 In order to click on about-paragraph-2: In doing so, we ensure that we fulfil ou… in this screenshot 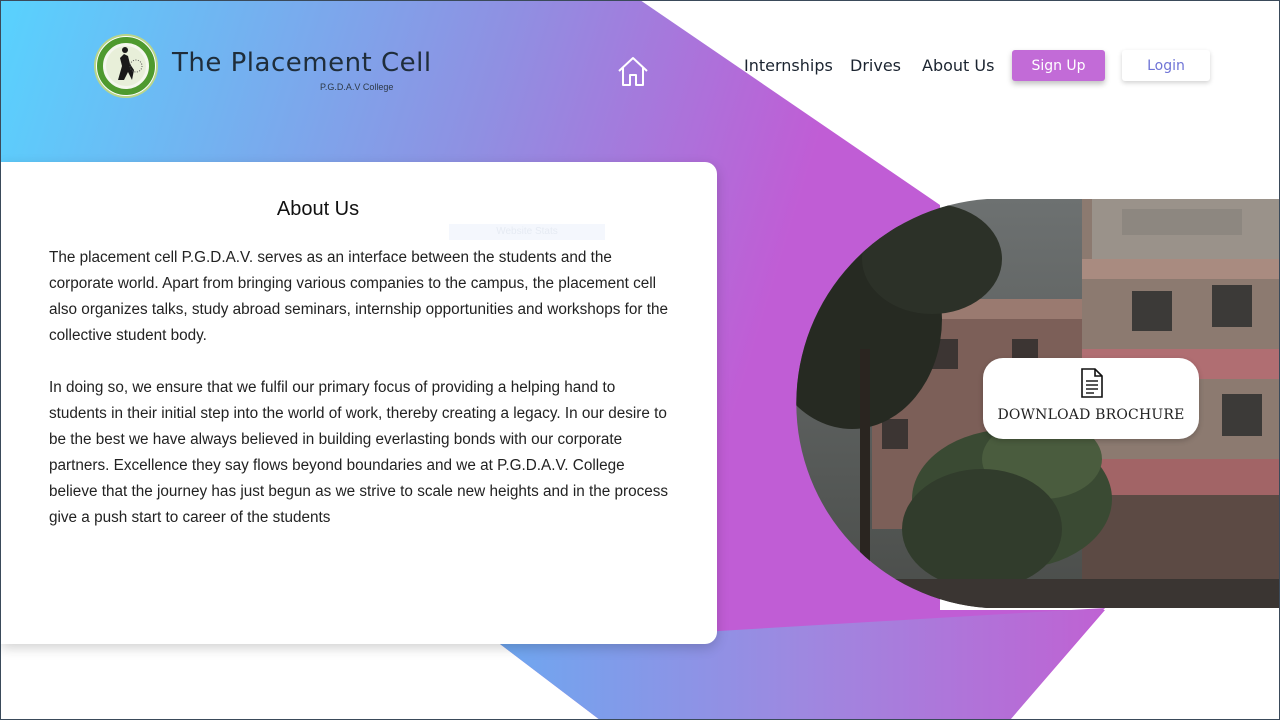, I will do `click(359, 452)`.